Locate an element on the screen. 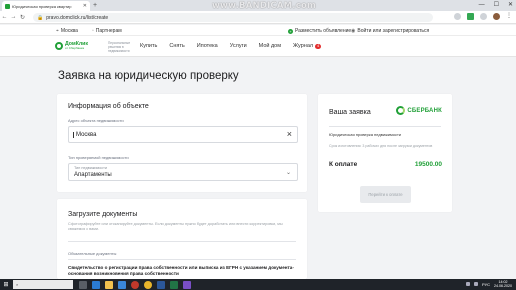  address-input: Москва × is located at coordinates (183, 134).